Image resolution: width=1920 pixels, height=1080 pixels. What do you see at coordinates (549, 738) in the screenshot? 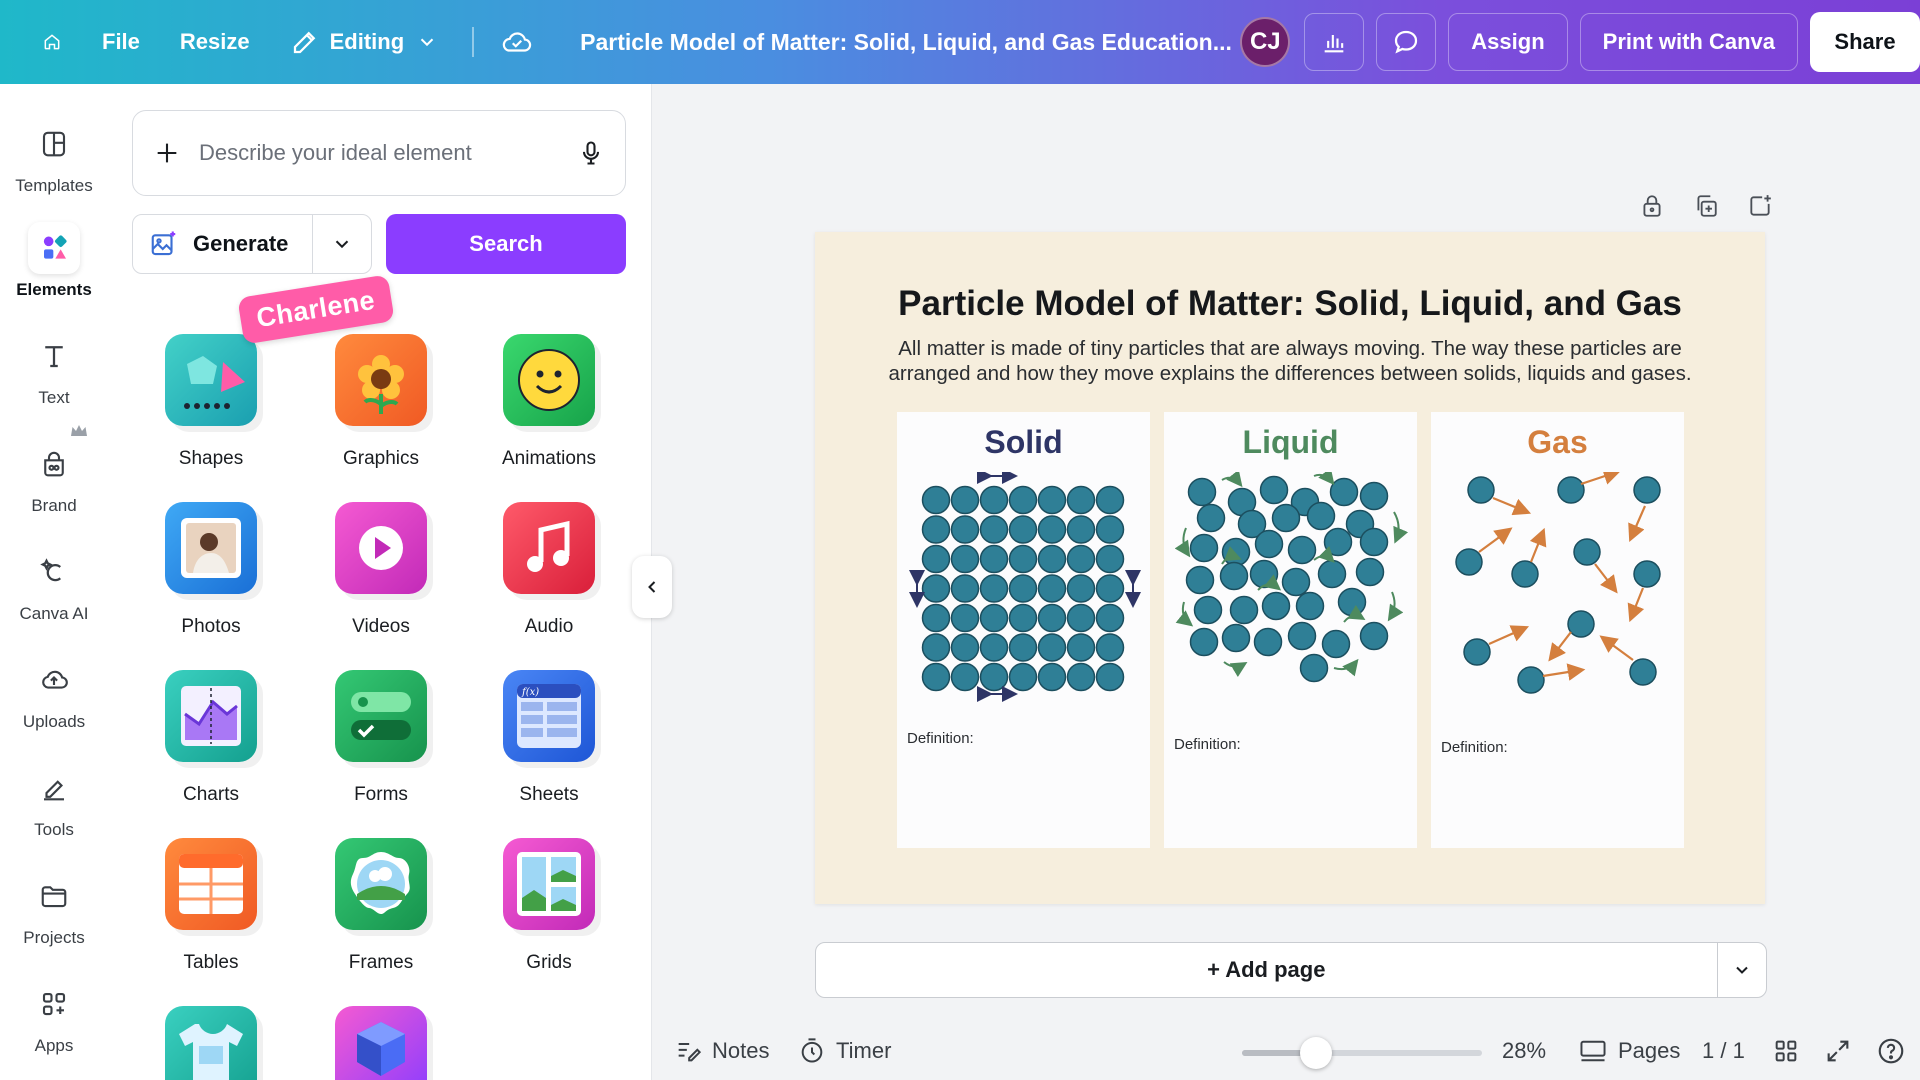
I see `tile-sheets: f(x) Sheets` at bounding box center [549, 738].